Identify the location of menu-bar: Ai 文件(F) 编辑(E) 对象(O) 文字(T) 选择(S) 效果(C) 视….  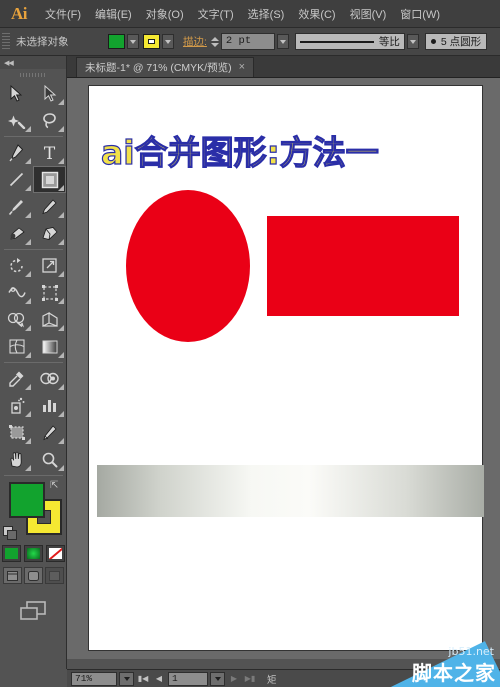
(250, 14).